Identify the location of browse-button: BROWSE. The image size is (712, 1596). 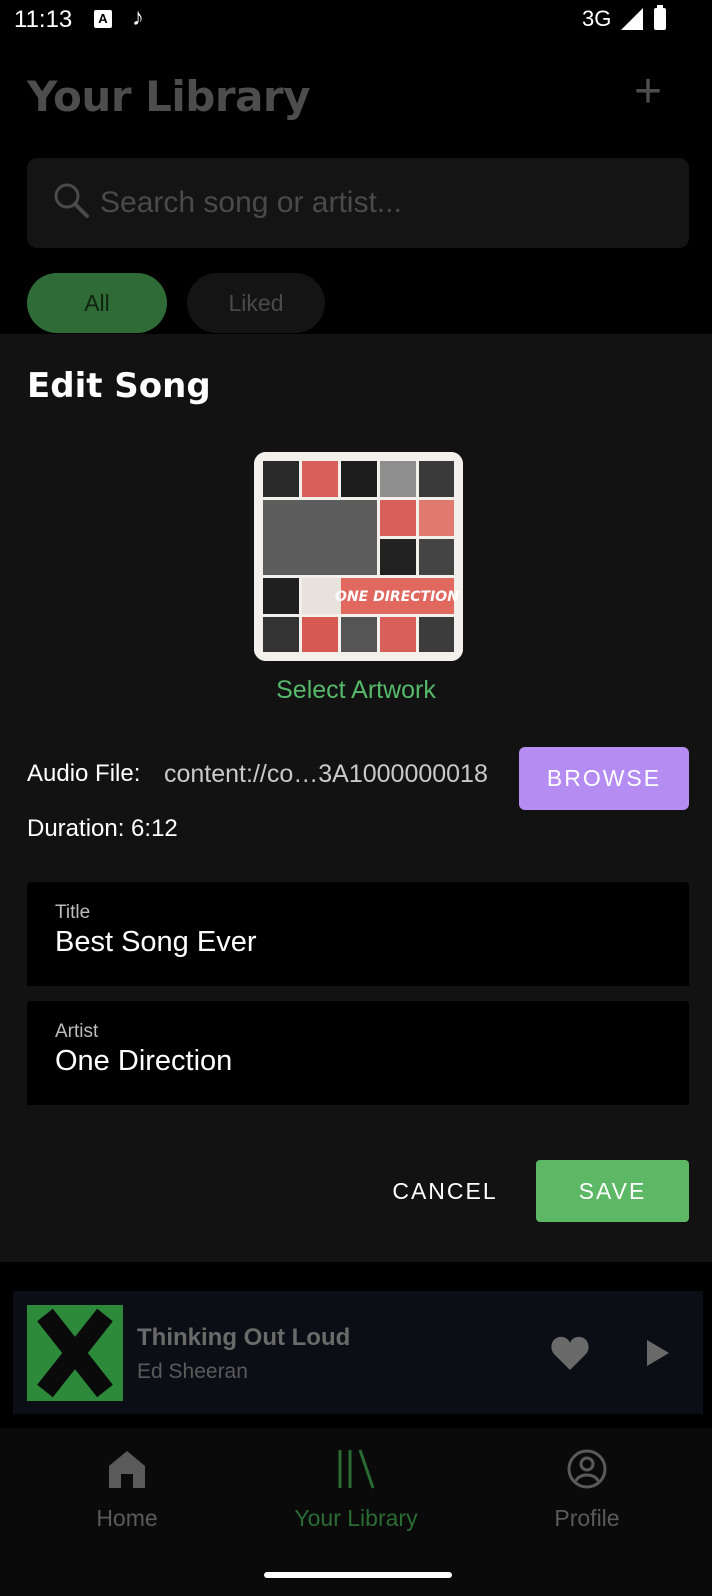
(604, 778).